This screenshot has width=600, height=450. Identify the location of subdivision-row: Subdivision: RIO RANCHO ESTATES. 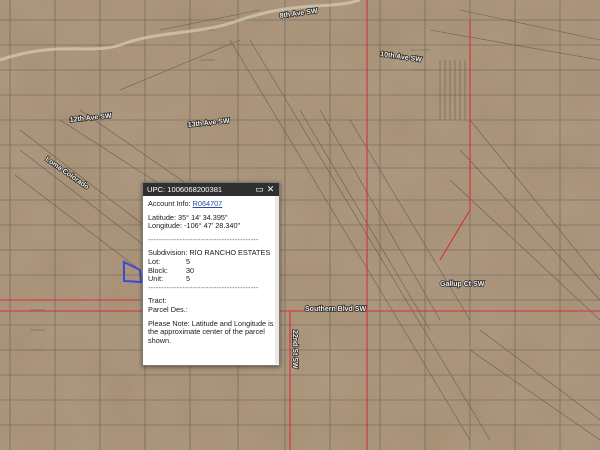
(211, 253).